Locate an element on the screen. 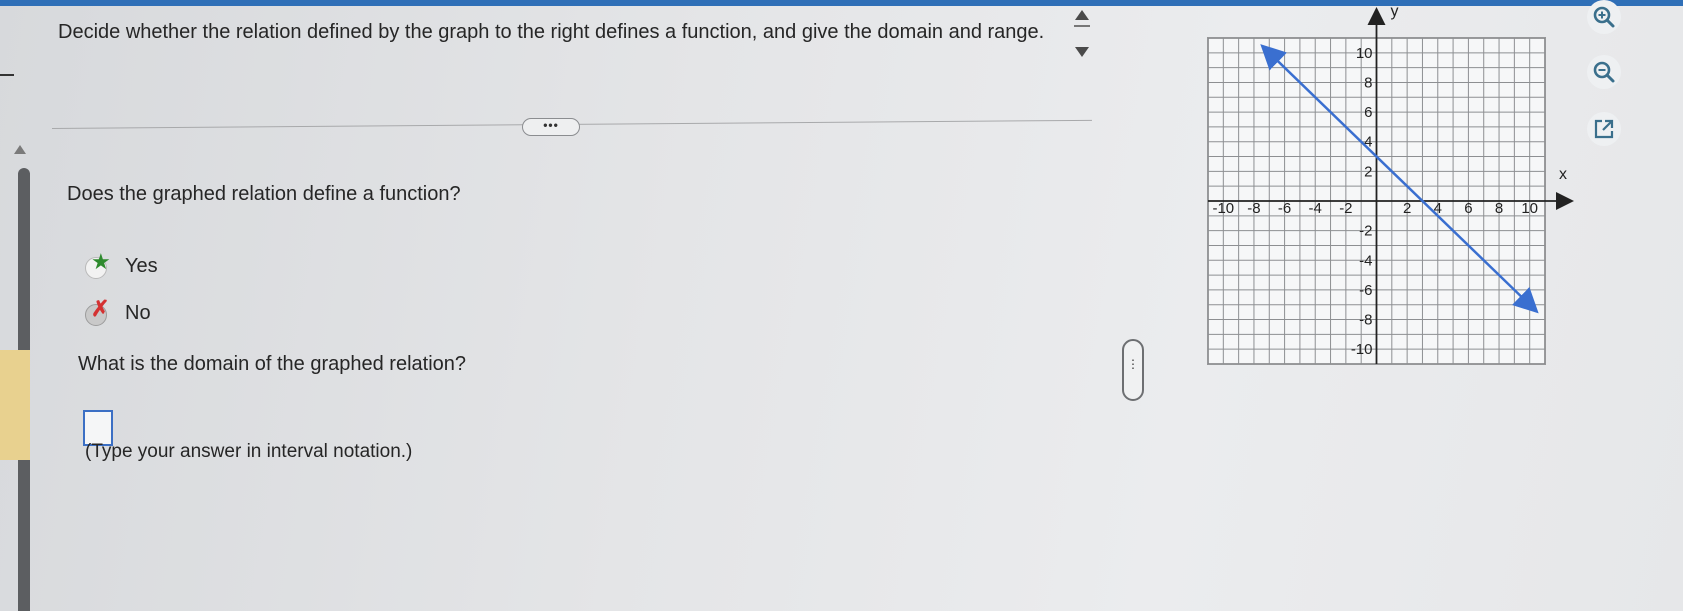 This screenshot has height=611, width=1683. left-edge-tick is located at coordinates (7, 75).